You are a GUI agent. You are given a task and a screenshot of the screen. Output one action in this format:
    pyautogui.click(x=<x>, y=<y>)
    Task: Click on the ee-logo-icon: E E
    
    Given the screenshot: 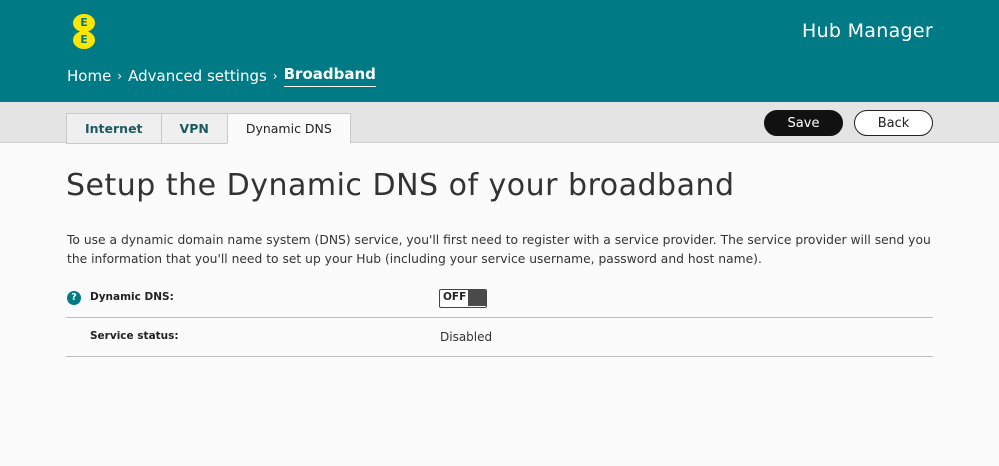 What is the action you would take?
    pyautogui.click(x=84, y=32)
    